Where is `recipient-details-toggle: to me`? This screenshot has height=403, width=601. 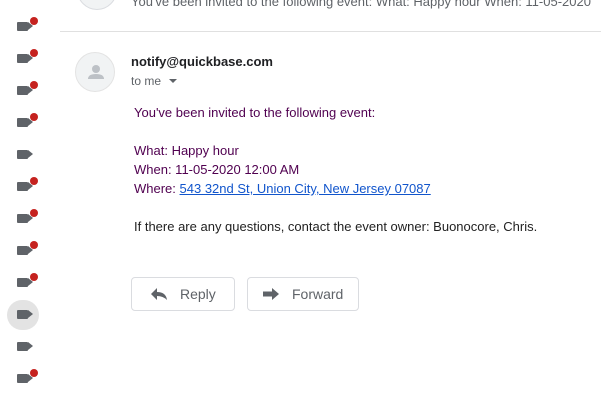
recipient-details-toggle: to me is located at coordinates (154, 81).